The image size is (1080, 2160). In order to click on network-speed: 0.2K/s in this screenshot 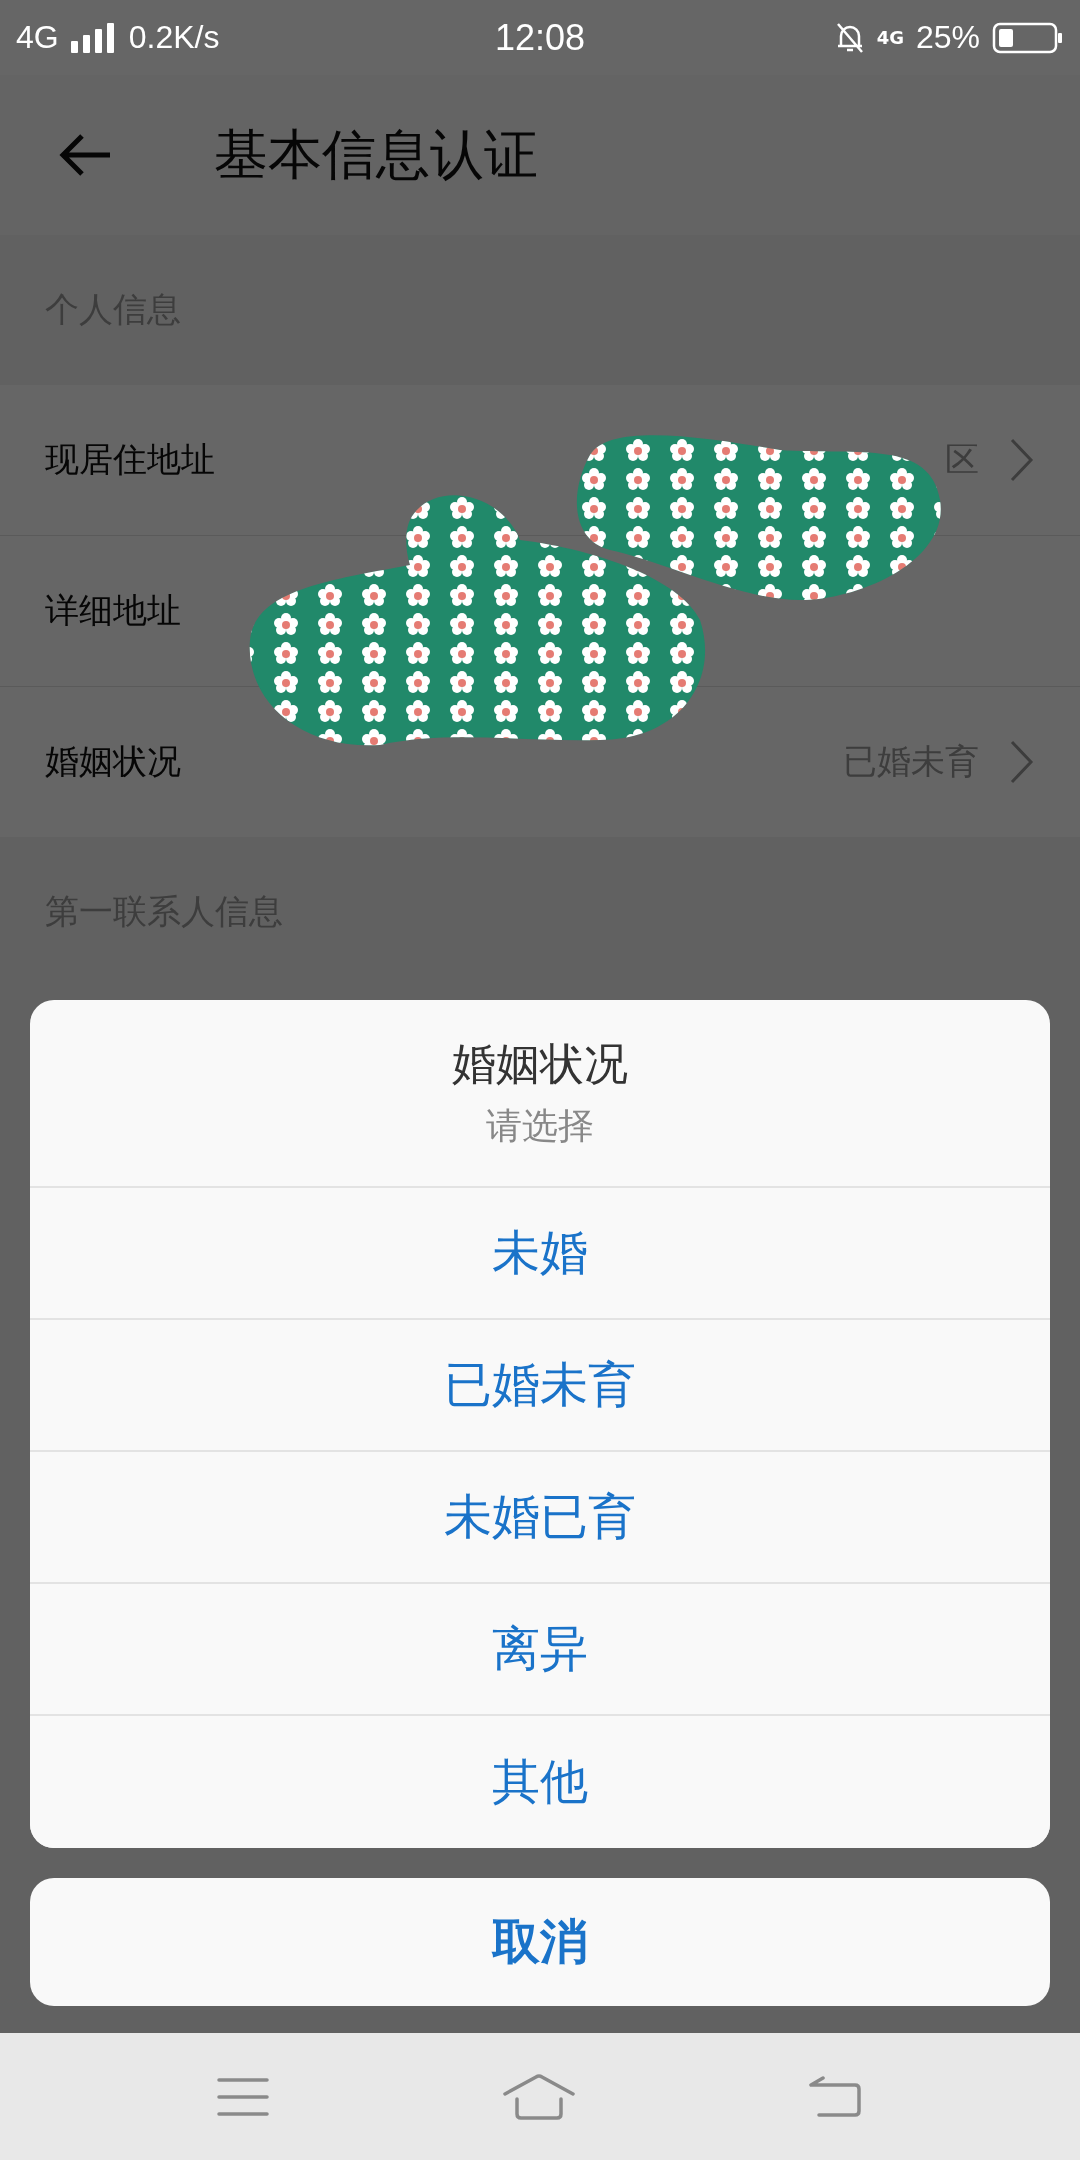, I will do `click(174, 37)`.